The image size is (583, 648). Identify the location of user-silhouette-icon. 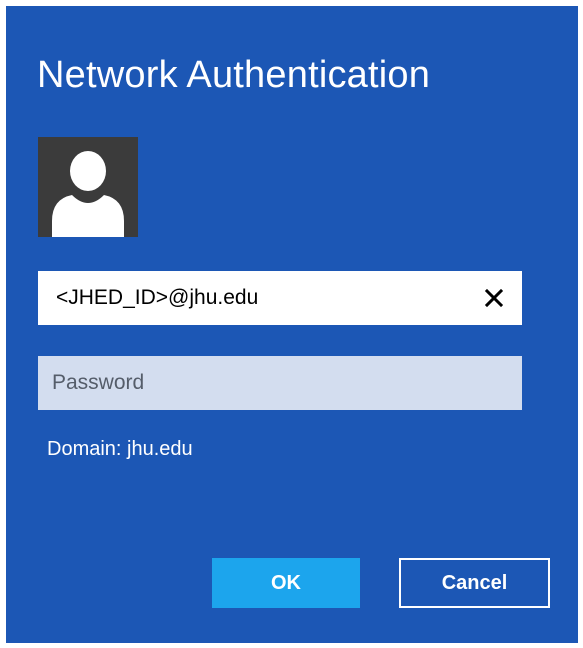
(88, 194).